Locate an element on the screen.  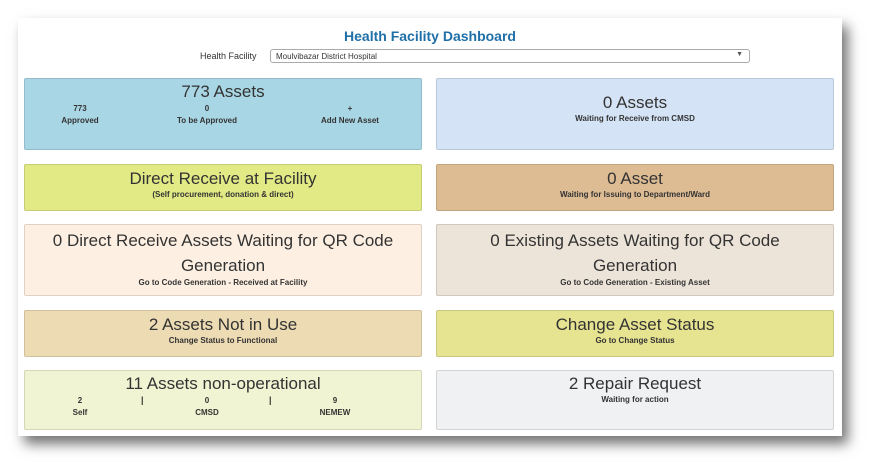
nemew-value: 9 is located at coordinates (335, 400).